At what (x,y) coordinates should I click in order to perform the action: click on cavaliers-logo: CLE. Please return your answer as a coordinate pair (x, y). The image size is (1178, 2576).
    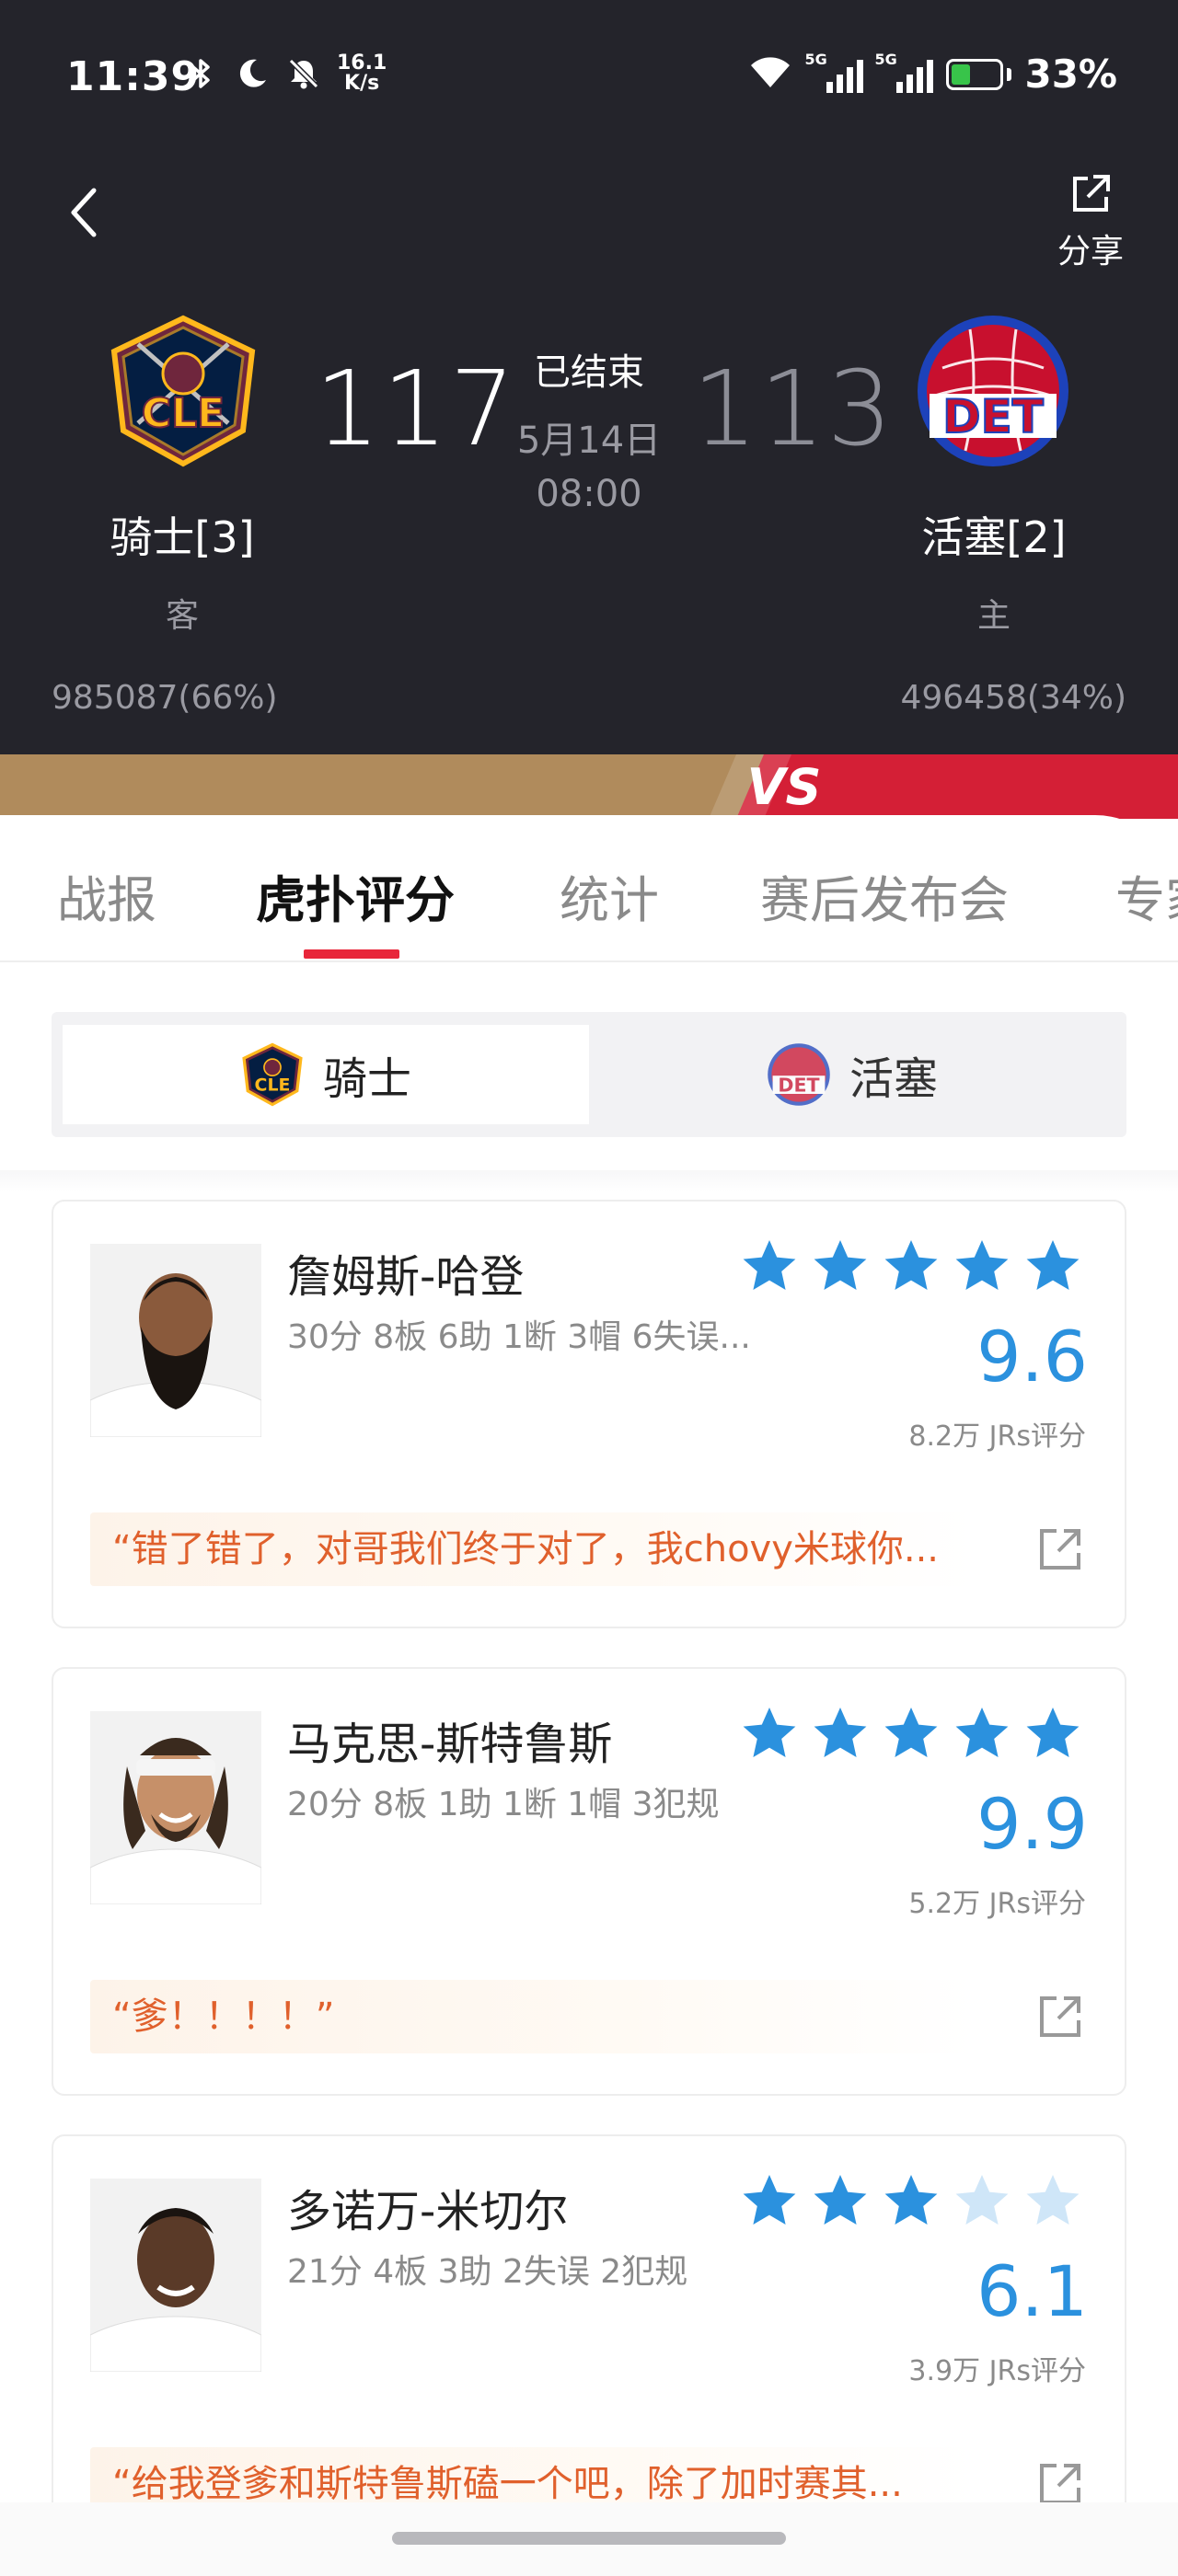
    Looking at the image, I should click on (183, 391).